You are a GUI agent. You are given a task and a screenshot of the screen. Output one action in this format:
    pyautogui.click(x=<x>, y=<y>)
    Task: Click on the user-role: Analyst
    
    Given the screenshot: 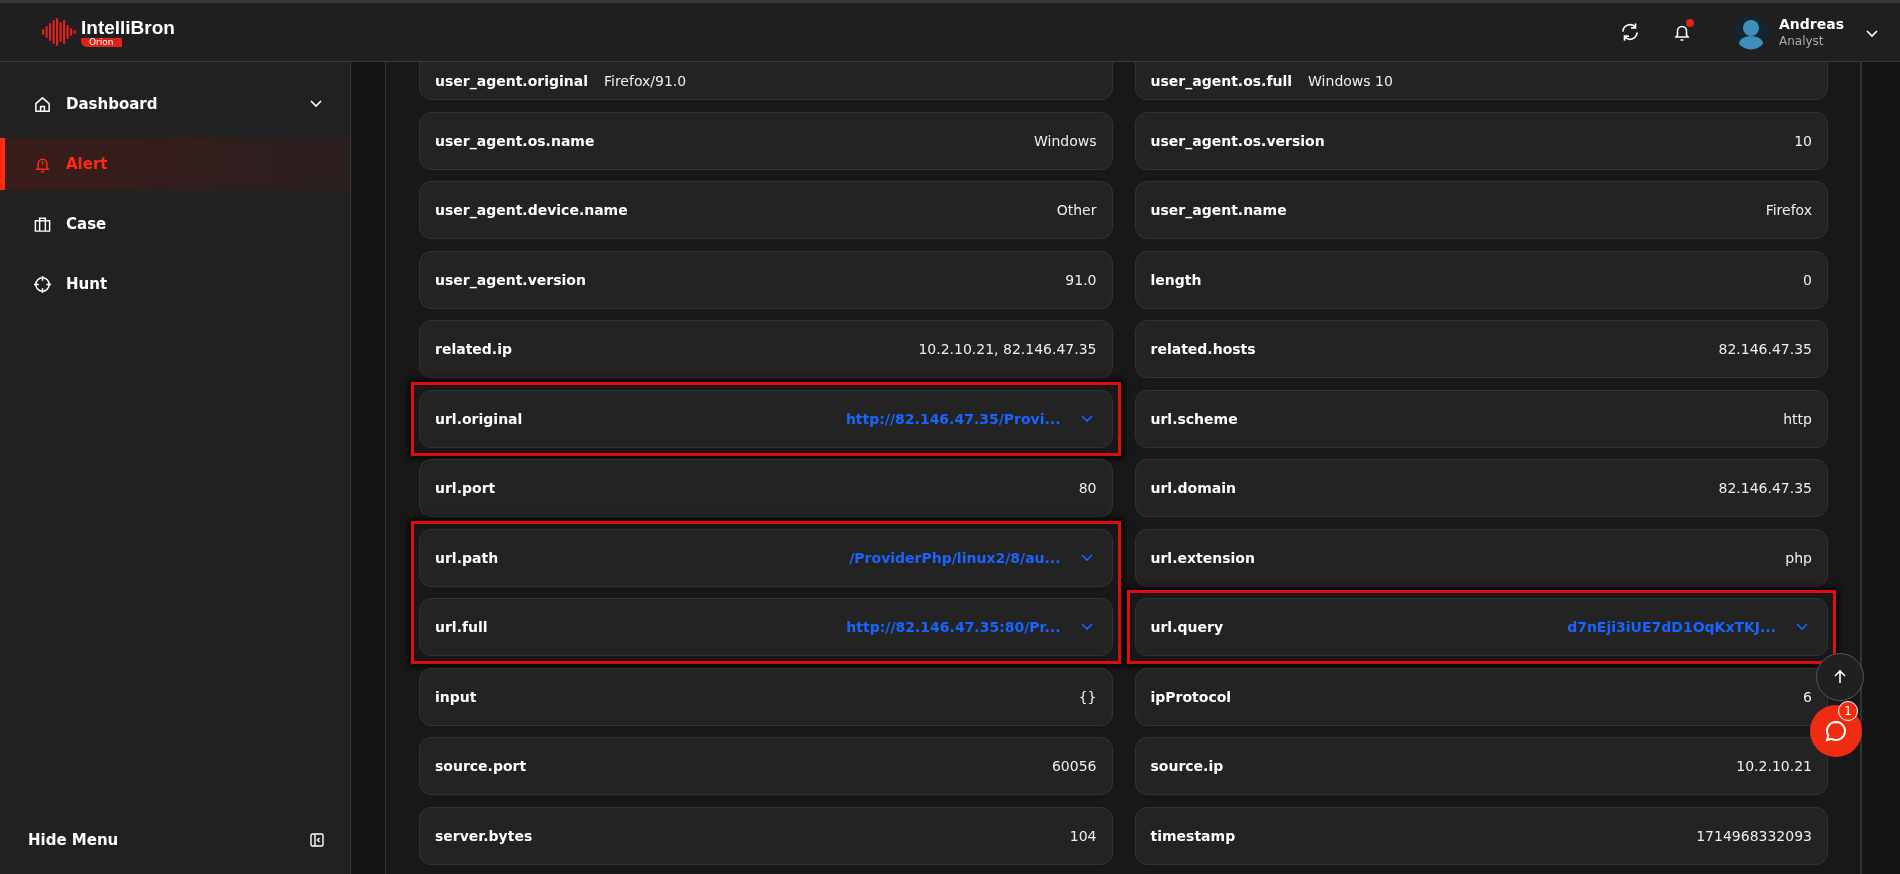 What is the action you would take?
    pyautogui.click(x=1802, y=41)
    